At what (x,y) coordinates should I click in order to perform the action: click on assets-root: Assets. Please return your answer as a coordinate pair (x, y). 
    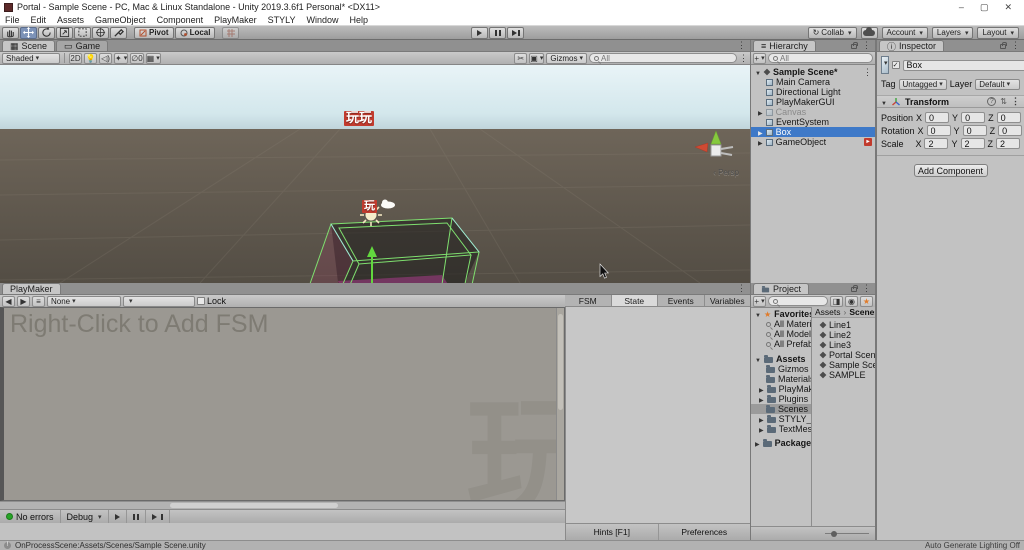
    Looking at the image, I should click on (781, 359).